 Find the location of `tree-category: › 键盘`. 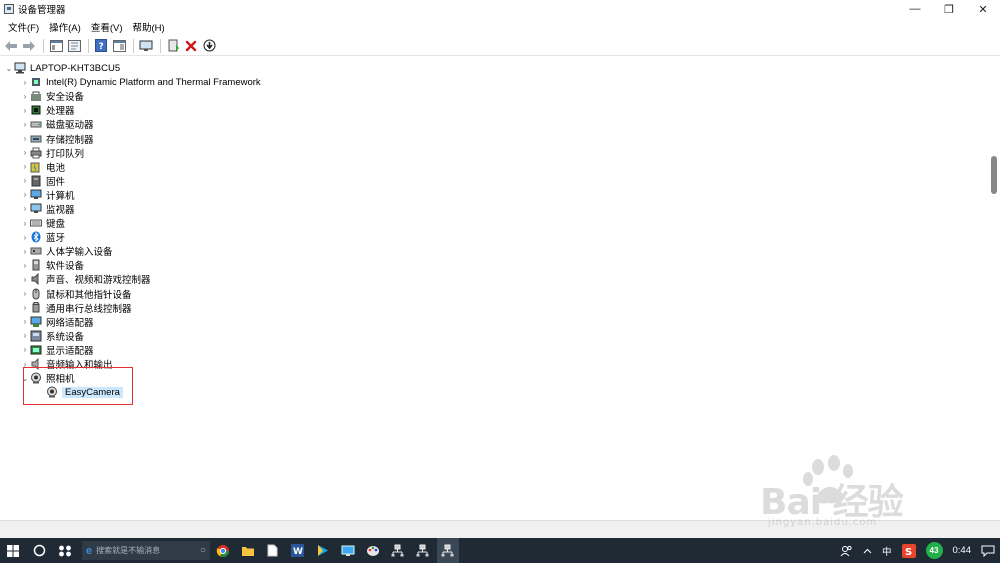

tree-category: › 键盘 is located at coordinates (132, 223).